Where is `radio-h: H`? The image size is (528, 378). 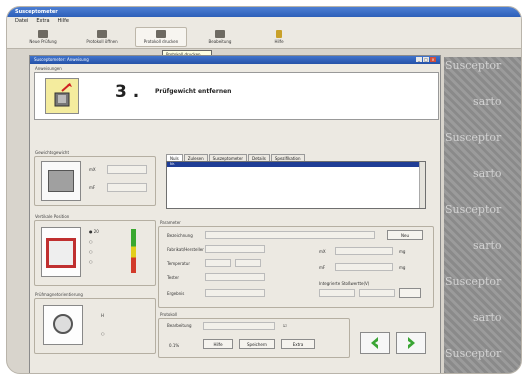
radio-h: H is located at coordinates (102, 315).